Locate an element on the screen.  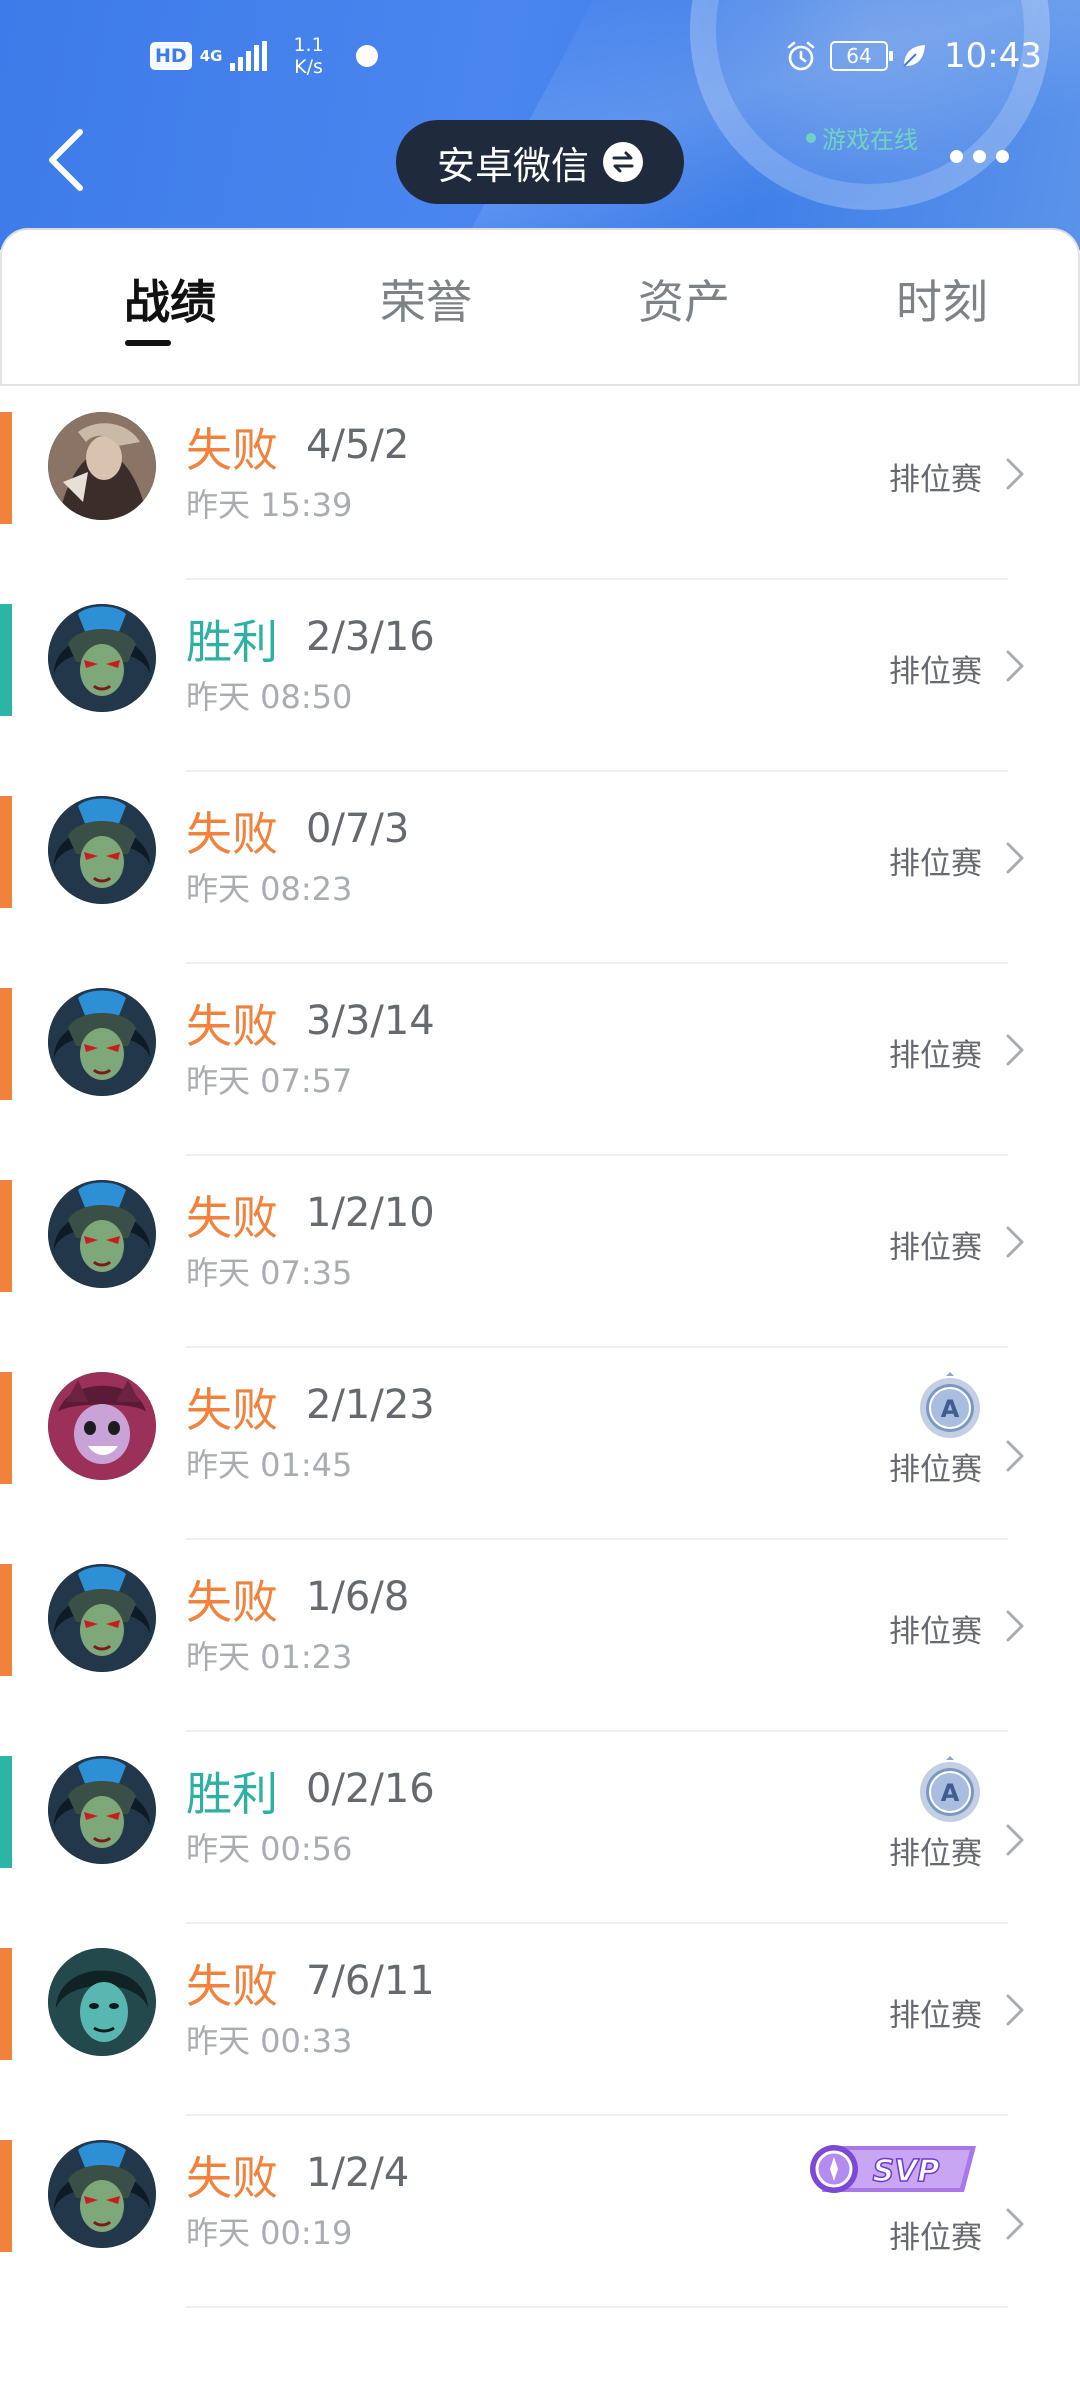
match-row: 失败 1/2/10 昨天 07:35 排位赛 is located at coordinates (540, 1252).